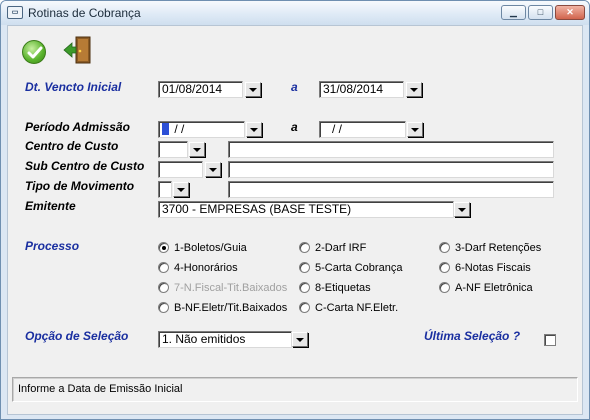 The height and width of the screenshot is (420, 590). I want to click on tipo-mov-label: Tipo de Movimento, so click(80, 186).